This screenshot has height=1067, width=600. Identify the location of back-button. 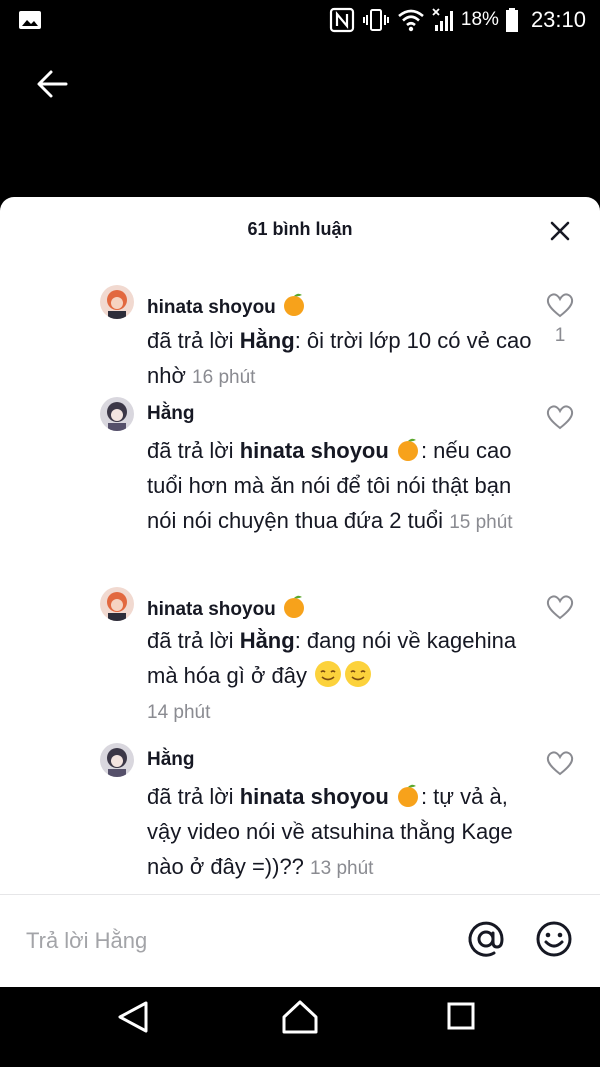
(52, 84).